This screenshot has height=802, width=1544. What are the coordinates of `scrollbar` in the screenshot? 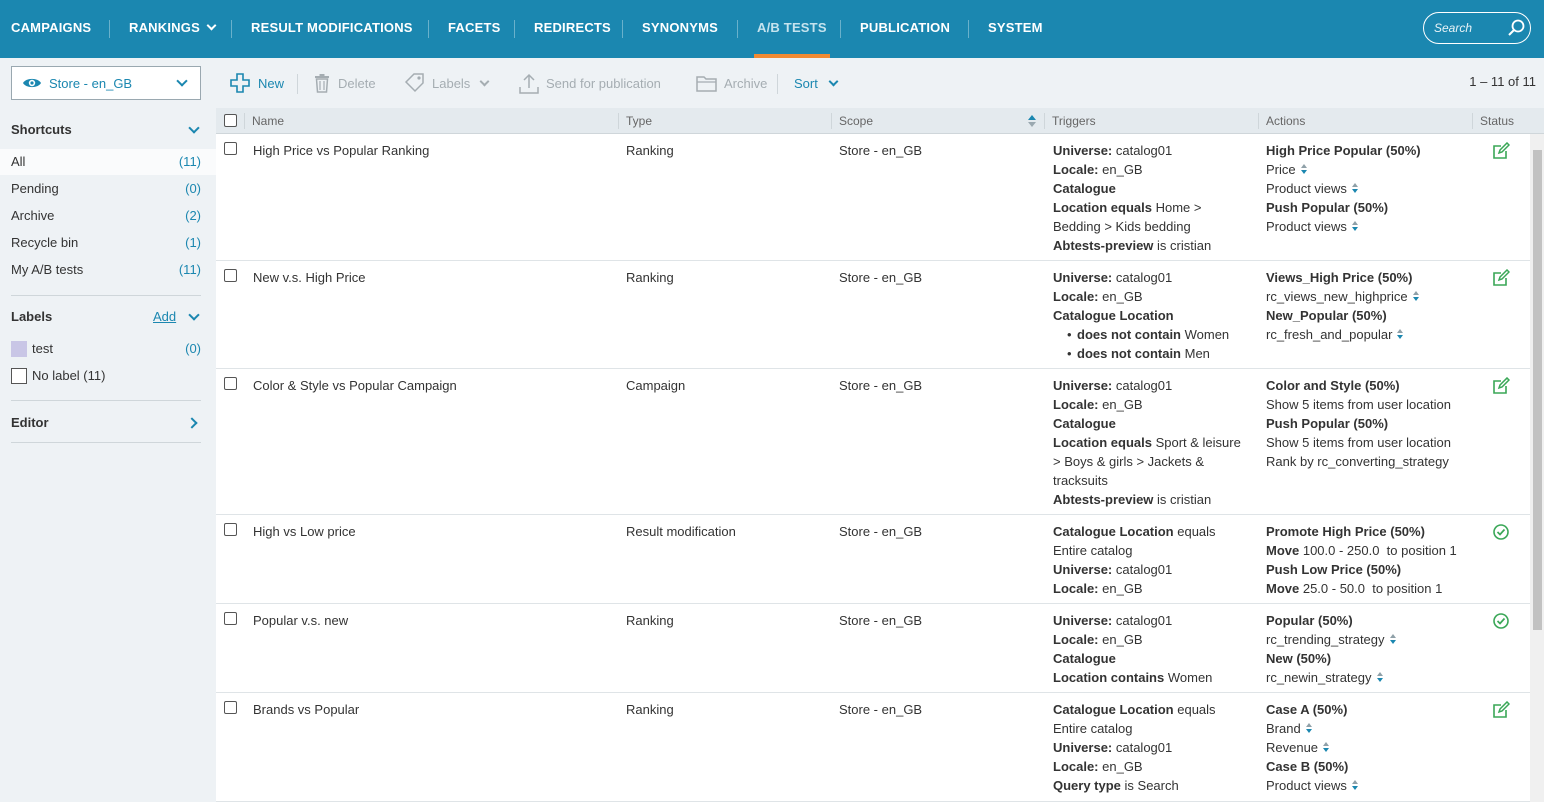 It's located at (1537, 468).